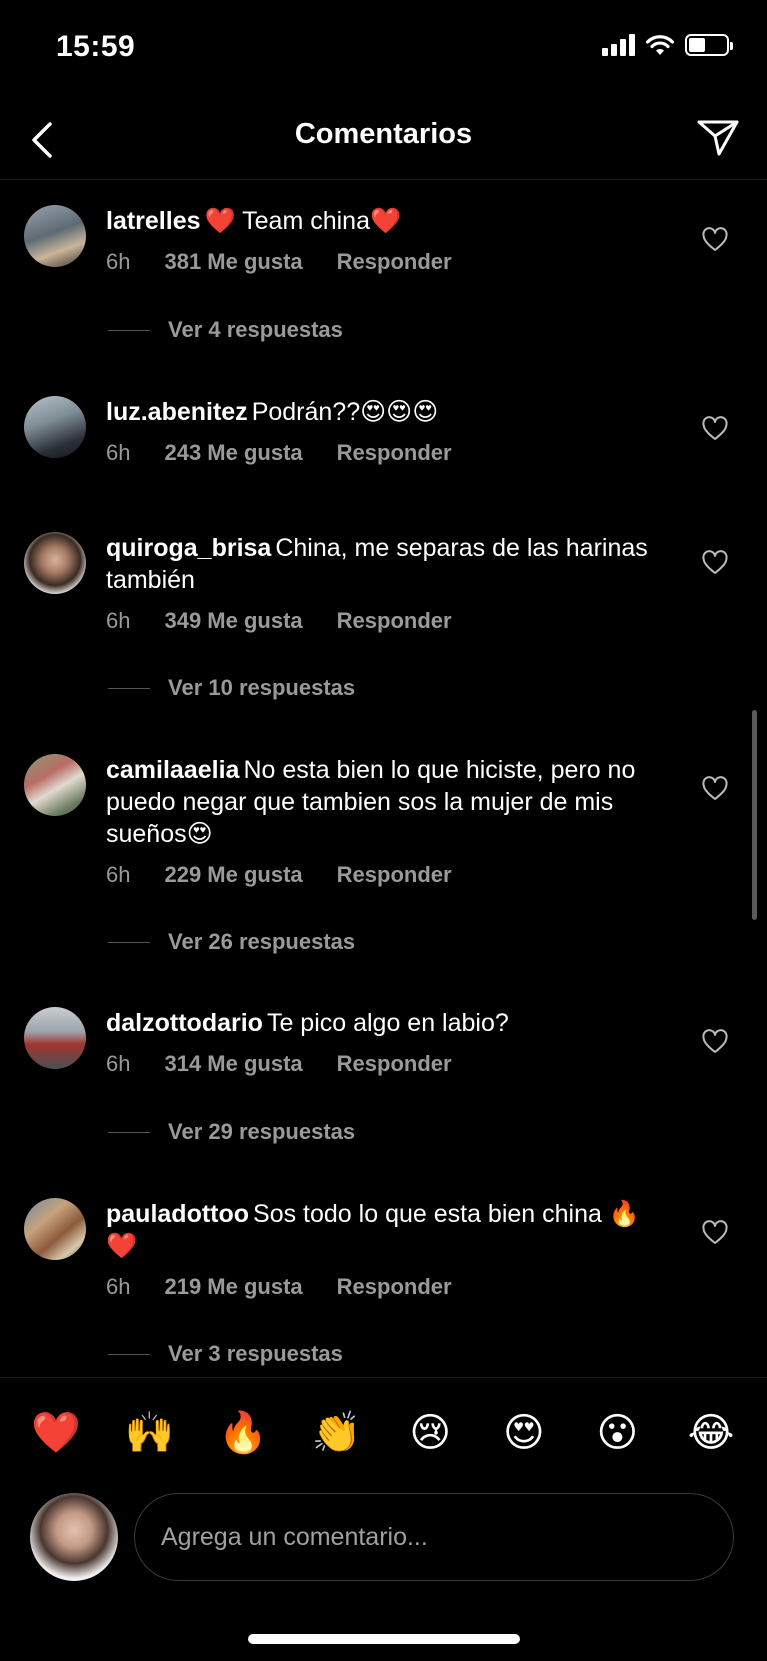  Describe the element at coordinates (660, 45) in the screenshot. I see `wifi-icon` at that location.